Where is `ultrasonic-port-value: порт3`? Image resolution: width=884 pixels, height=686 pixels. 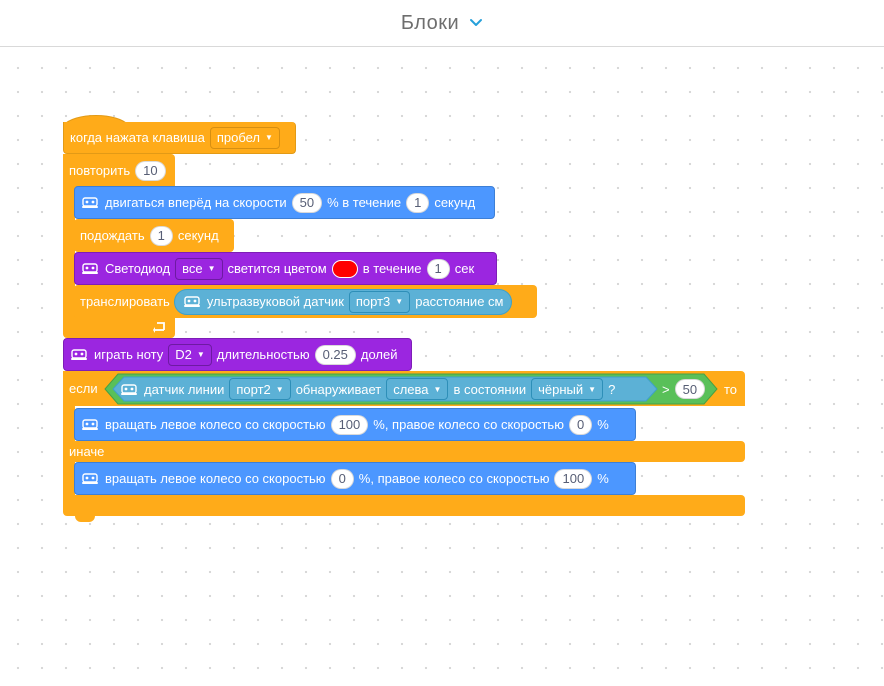
ultrasonic-port-value: порт3 is located at coordinates (373, 301).